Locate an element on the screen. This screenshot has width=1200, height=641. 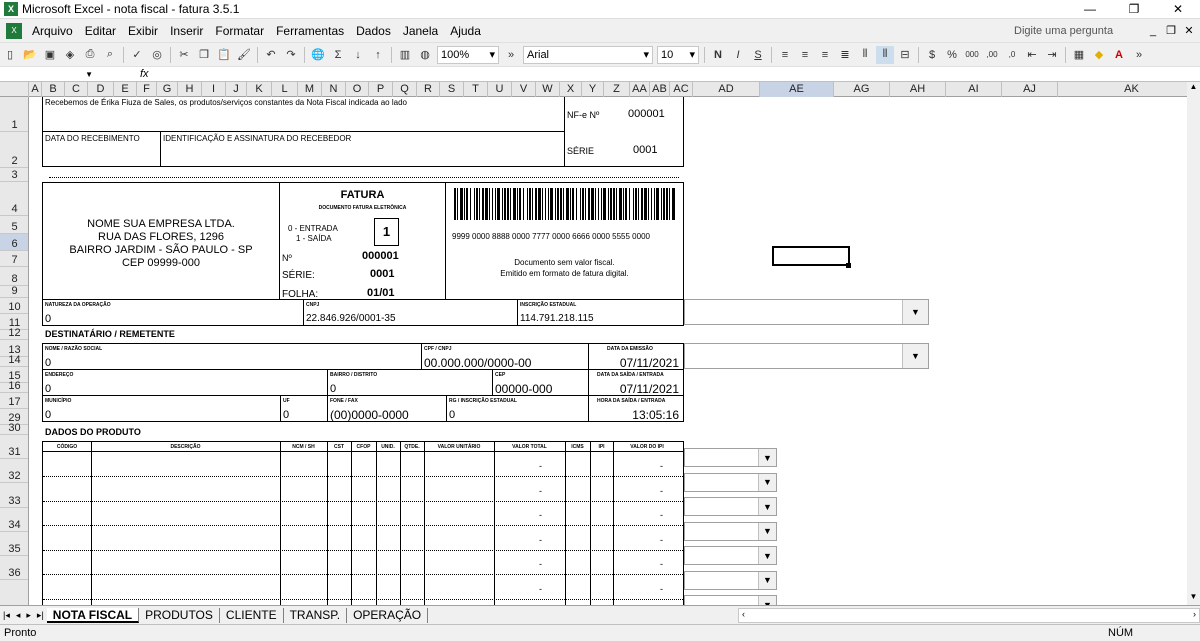
distributed-icon: ⦀ is located at coordinates (865, 55).